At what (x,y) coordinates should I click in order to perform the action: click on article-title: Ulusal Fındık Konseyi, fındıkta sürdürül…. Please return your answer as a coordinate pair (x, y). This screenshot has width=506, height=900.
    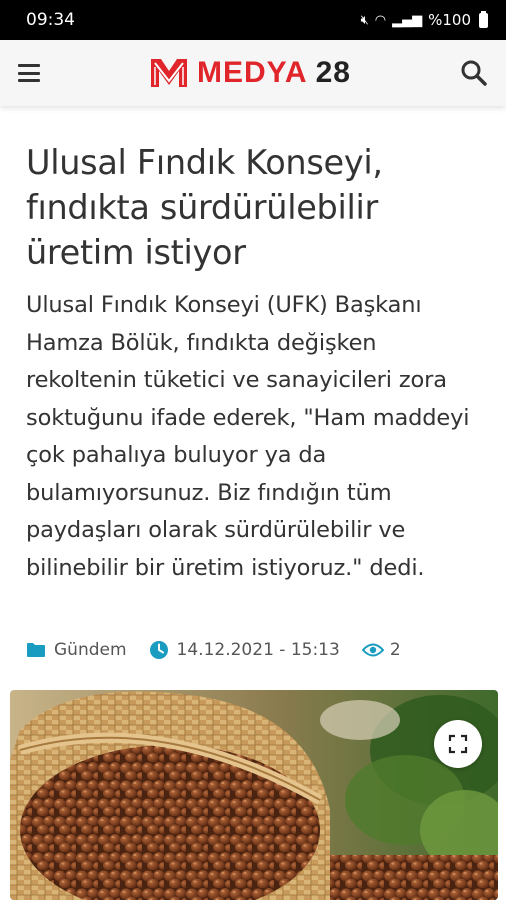
    Looking at the image, I should click on (204, 207).